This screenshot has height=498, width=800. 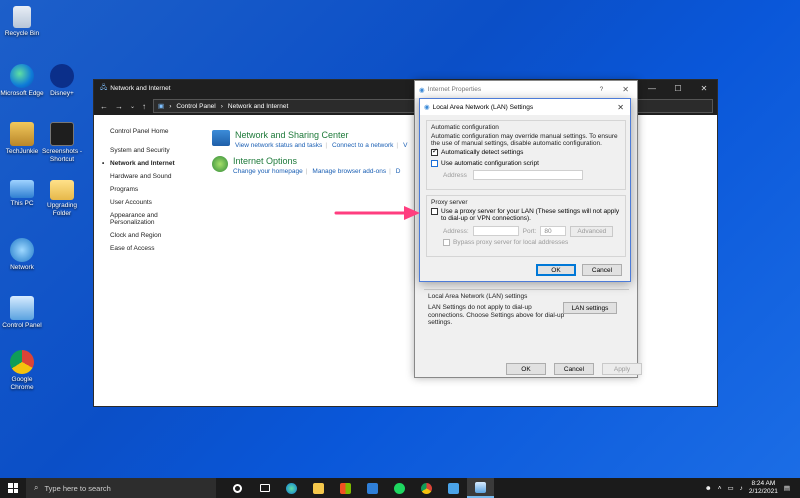 What do you see at coordinates (318, 161) in the screenshot?
I see `section-heading: Internet Options` at bounding box center [318, 161].